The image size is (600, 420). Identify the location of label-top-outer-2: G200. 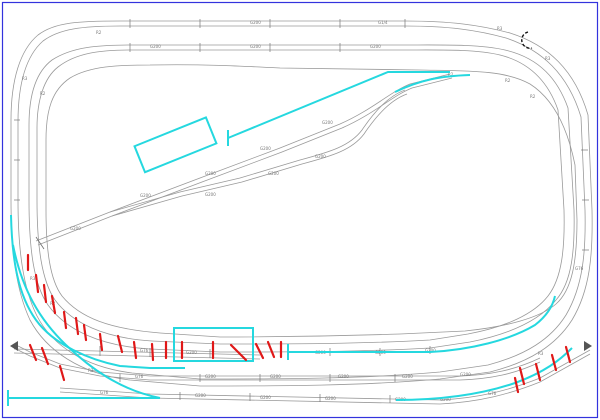
(255, 22).